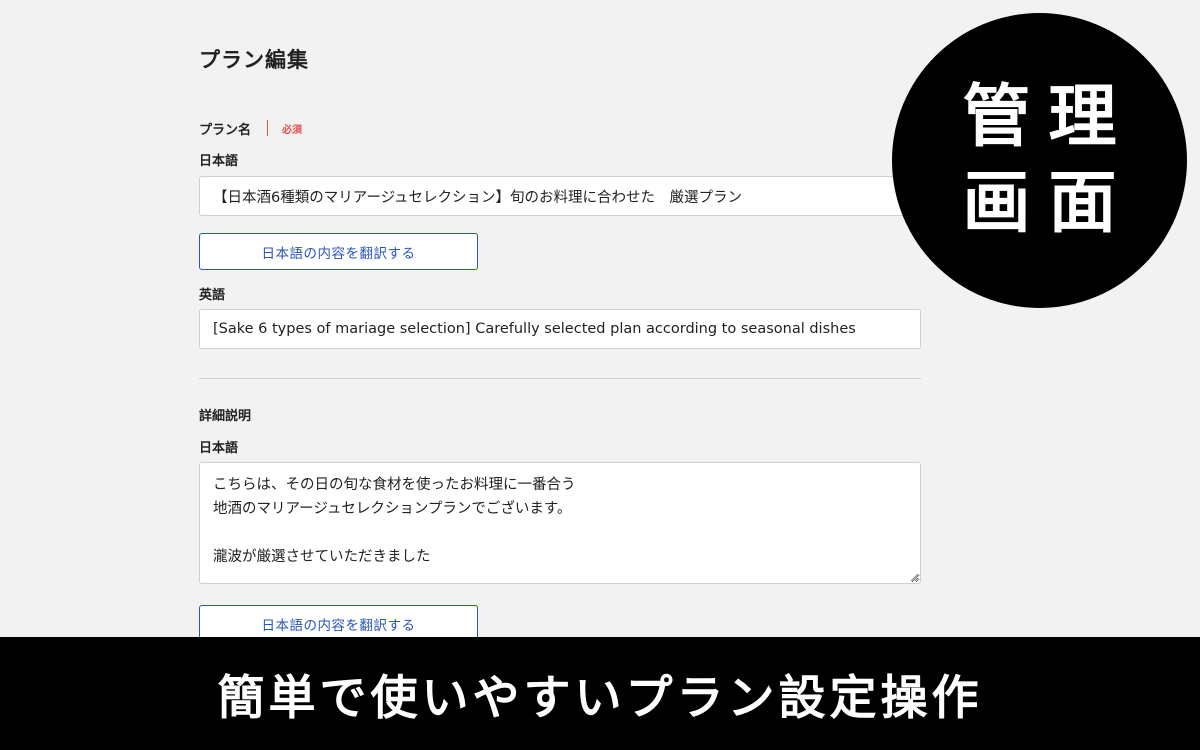 The image size is (1200, 750). What do you see at coordinates (225, 130) in the screenshot?
I see `plan-name-label: プラン名` at bounding box center [225, 130].